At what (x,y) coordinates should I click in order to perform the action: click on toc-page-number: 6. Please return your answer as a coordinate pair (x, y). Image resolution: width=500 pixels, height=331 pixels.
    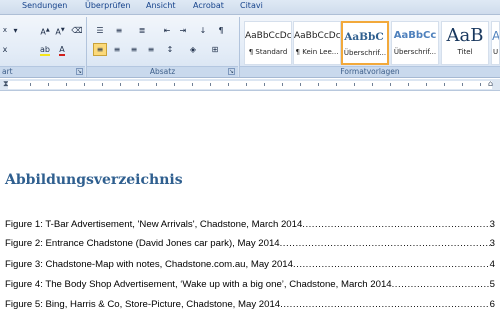
    Looking at the image, I should click on (492, 304).